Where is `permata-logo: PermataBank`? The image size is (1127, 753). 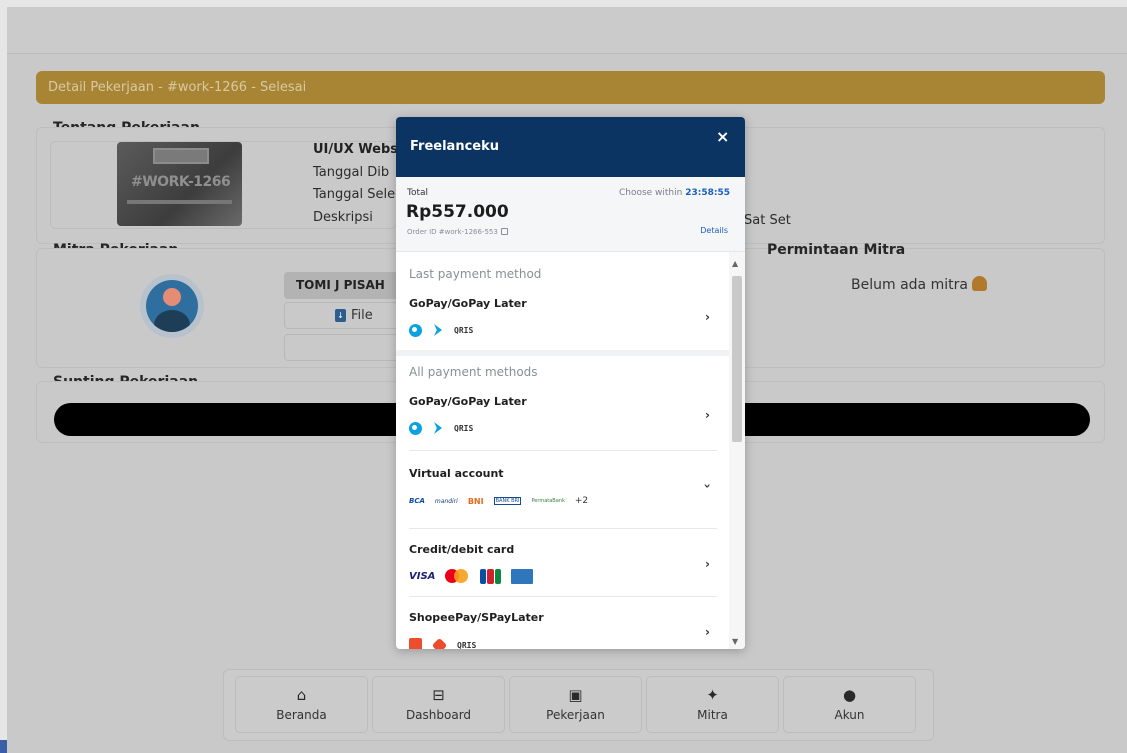 permata-logo: PermataBank is located at coordinates (548, 501).